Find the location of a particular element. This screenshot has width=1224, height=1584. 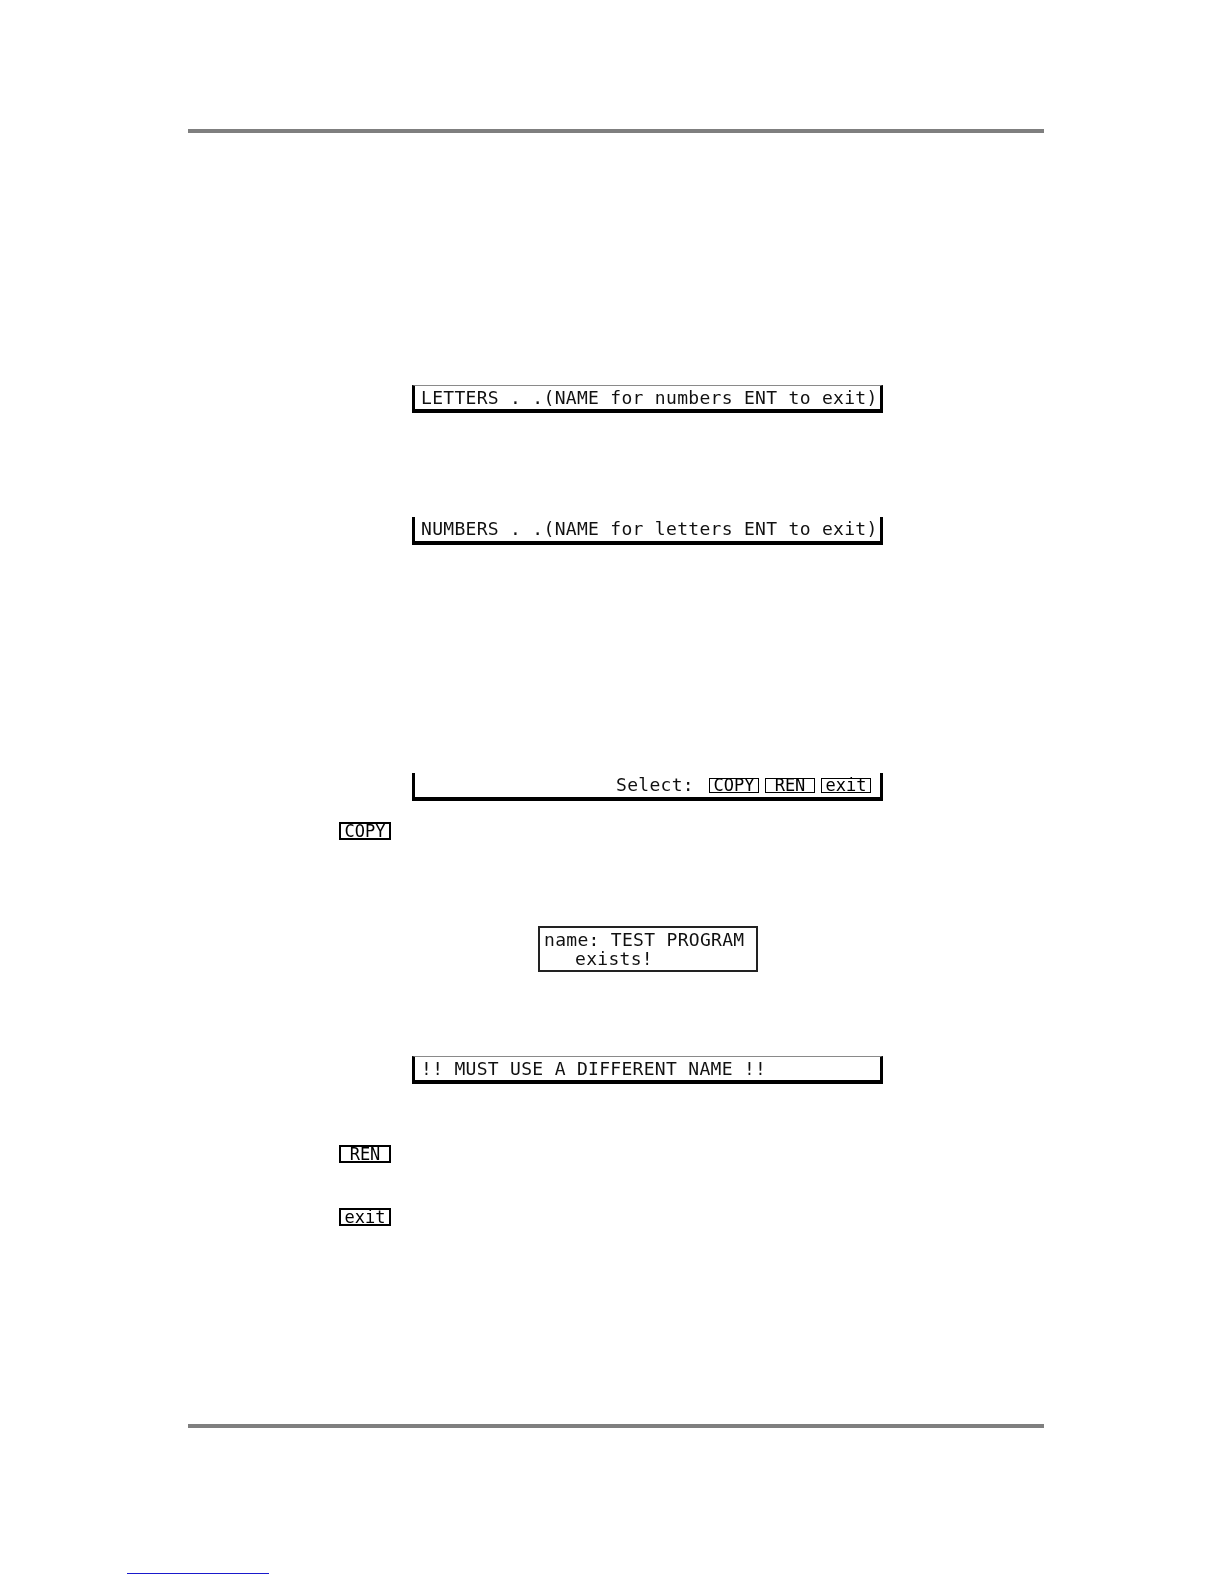

lcd-text: NUMBERS . .(NAME for letters ENT to exit) is located at coordinates (649, 529).